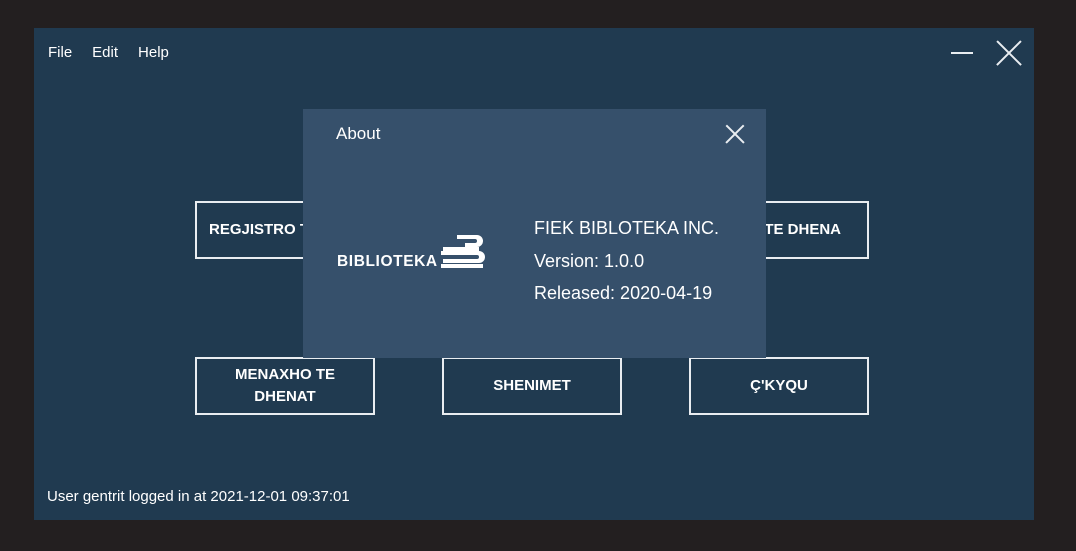 Image resolution: width=1076 pixels, height=551 pixels. What do you see at coordinates (285, 396) in the screenshot?
I see `manage-data-label-line2: DHENAT` at bounding box center [285, 396].